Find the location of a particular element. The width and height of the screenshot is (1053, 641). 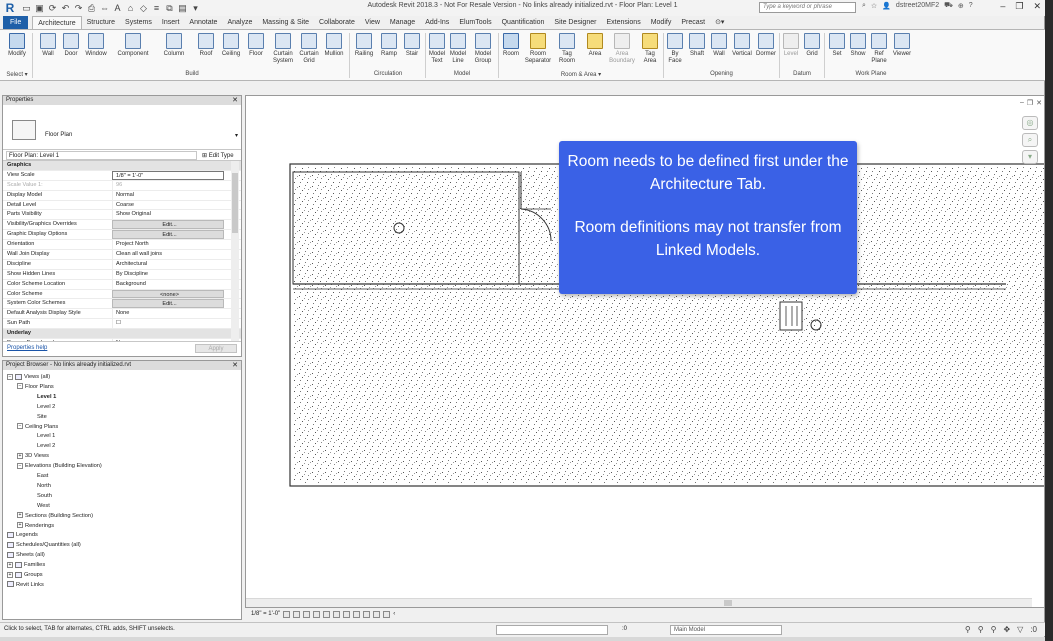

crop-view-icon is located at coordinates (327, 614).